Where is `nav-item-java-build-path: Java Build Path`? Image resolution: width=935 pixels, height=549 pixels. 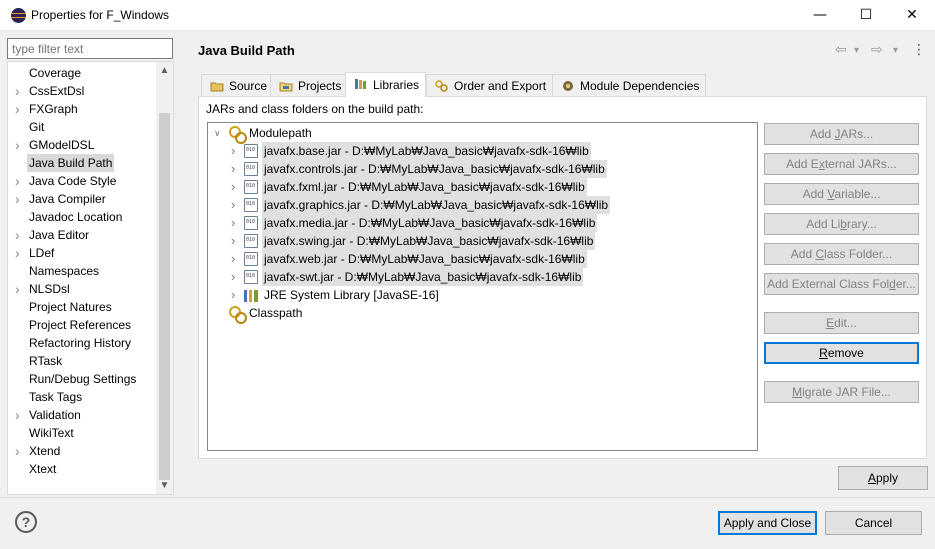 nav-item-java-build-path: Java Build Path is located at coordinates (83, 163).